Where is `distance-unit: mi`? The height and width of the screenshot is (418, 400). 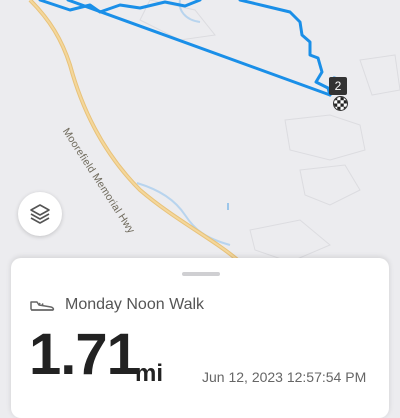
distance-unit: mi is located at coordinates (149, 373).